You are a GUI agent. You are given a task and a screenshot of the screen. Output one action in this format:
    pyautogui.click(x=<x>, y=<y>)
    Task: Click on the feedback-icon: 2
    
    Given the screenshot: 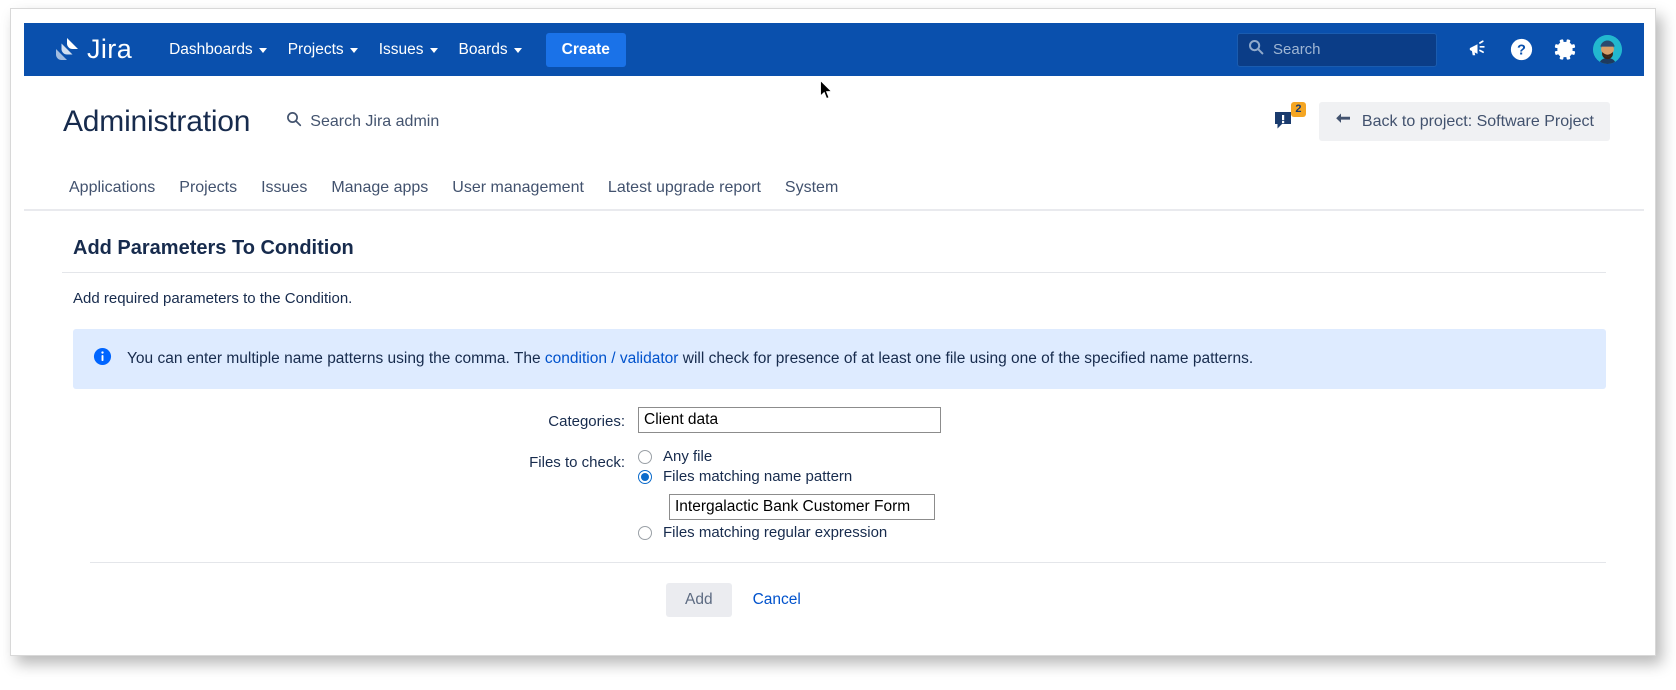 What is the action you would take?
    pyautogui.click(x=1289, y=118)
    